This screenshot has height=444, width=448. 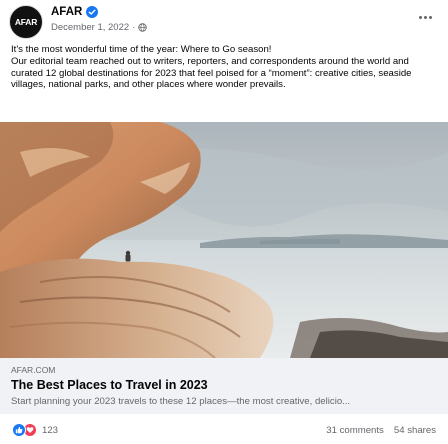 I want to click on link-domain: AFAR.COM, so click(x=33, y=370).